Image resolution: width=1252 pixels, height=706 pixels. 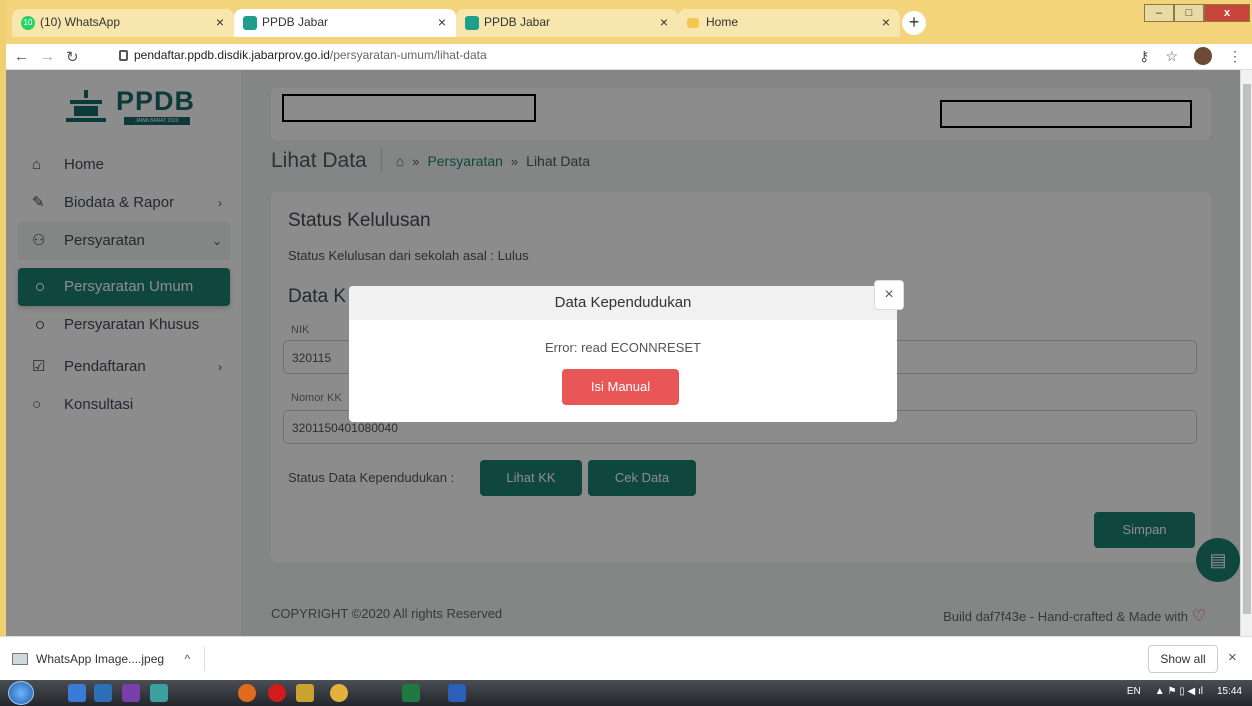 What do you see at coordinates (889, 295) in the screenshot?
I see `modal-close-button: ×` at bounding box center [889, 295].